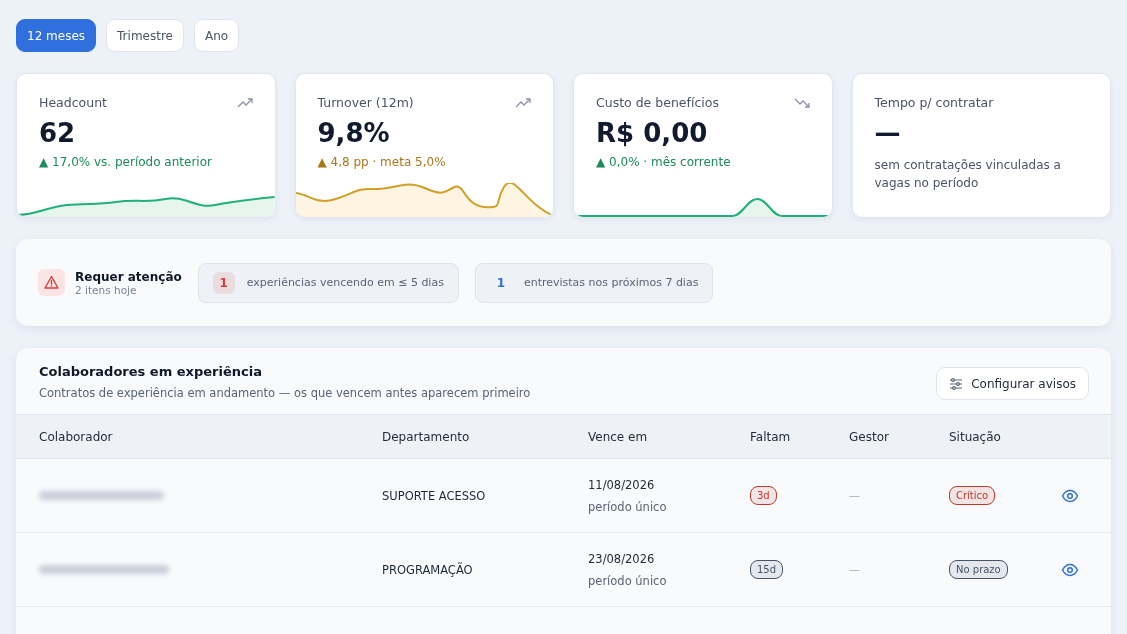 Image resolution: width=1127 pixels, height=634 pixels. What do you see at coordinates (972, 495) in the screenshot?
I see `status-badge: Crítico` at bounding box center [972, 495].